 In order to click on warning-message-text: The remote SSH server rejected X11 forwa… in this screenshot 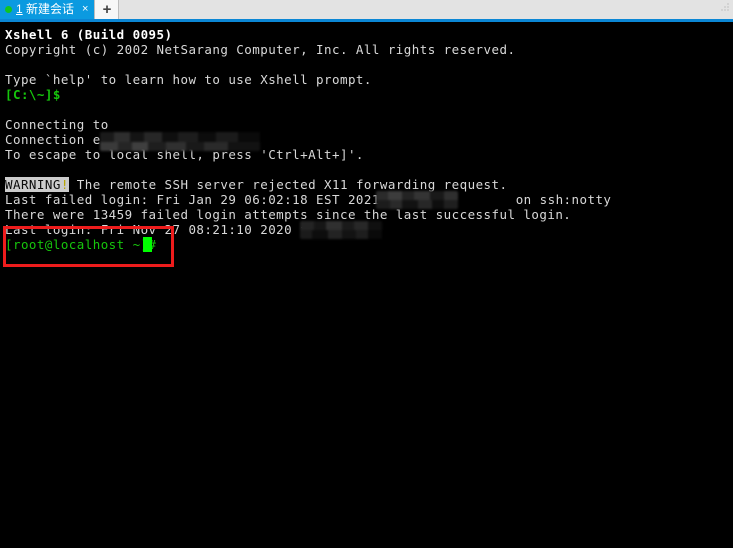, I will do `click(288, 184)`.